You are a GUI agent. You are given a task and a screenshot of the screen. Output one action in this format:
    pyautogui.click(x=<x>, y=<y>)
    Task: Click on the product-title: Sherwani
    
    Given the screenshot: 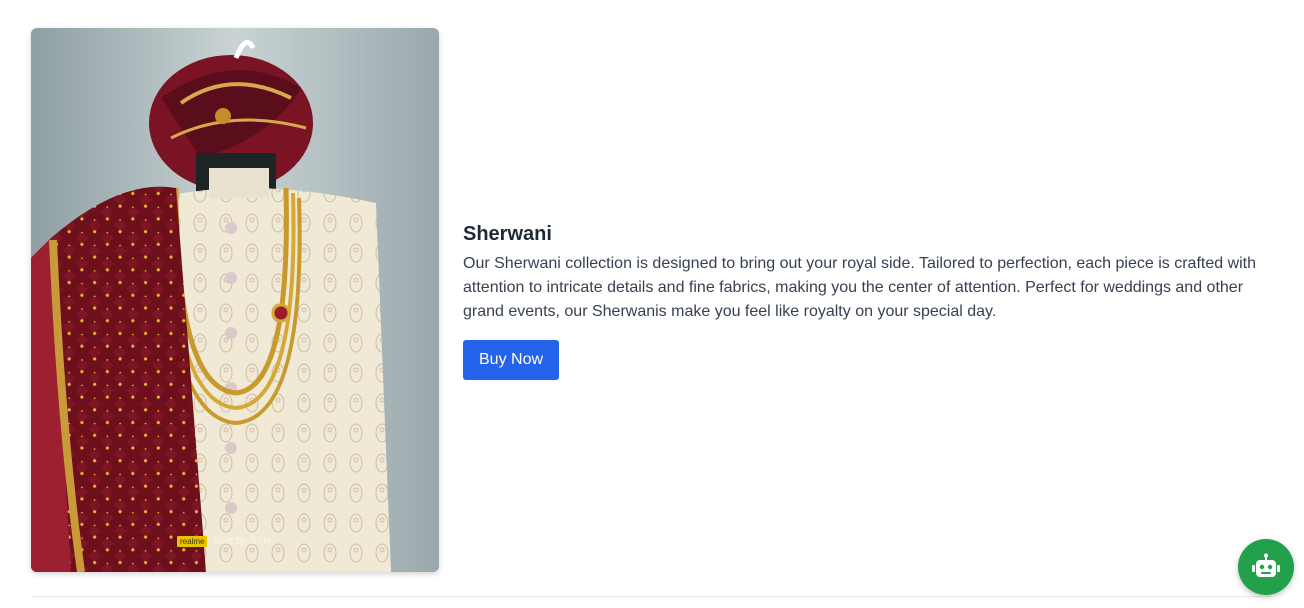 What is the action you would take?
    pyautogui.click(x=507, y=234)
    